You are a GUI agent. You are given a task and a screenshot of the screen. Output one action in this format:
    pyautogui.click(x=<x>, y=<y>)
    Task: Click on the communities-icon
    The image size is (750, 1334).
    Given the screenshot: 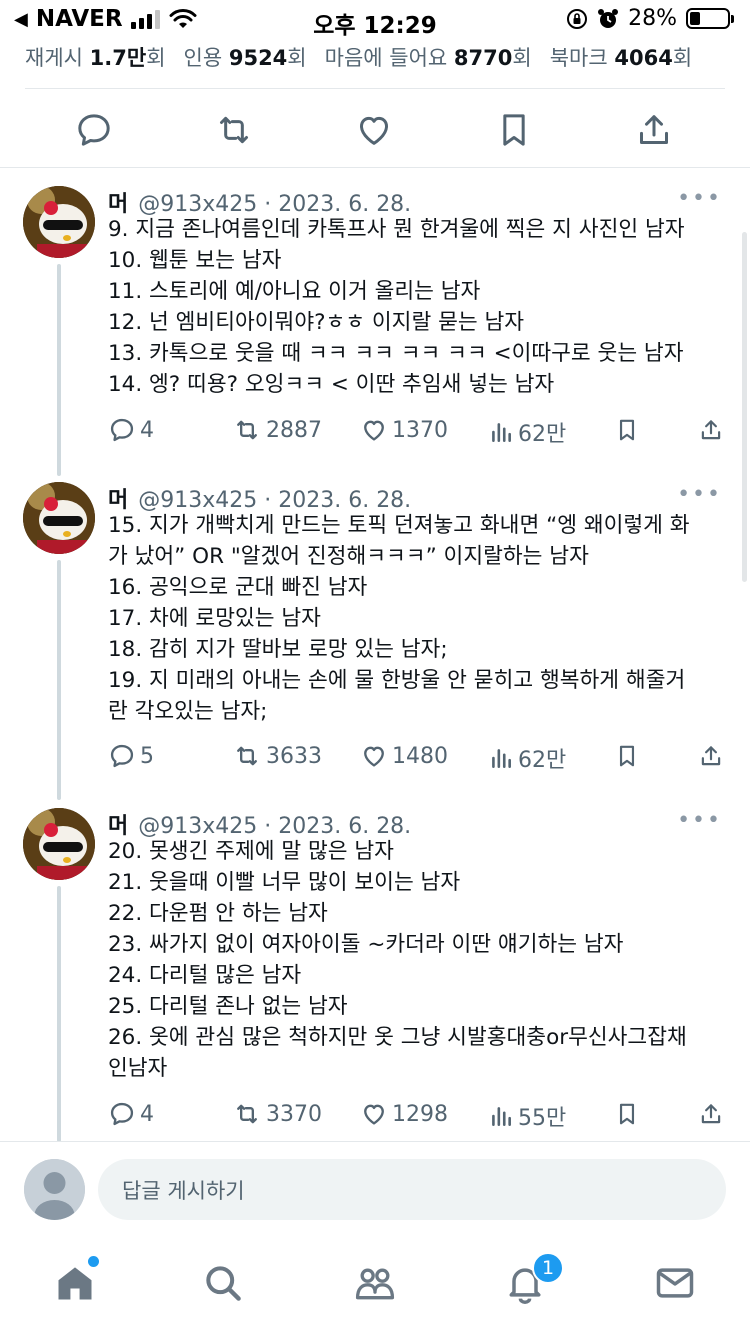 What is the action you would take?
    pyautogui.click(x=375, y=1284)
    